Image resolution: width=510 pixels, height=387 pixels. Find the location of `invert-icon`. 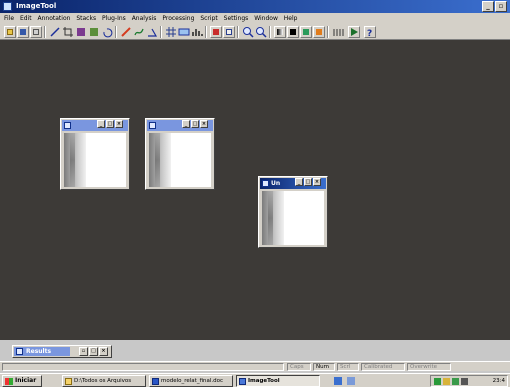

invert-icon is located at coordinates (293, 32).